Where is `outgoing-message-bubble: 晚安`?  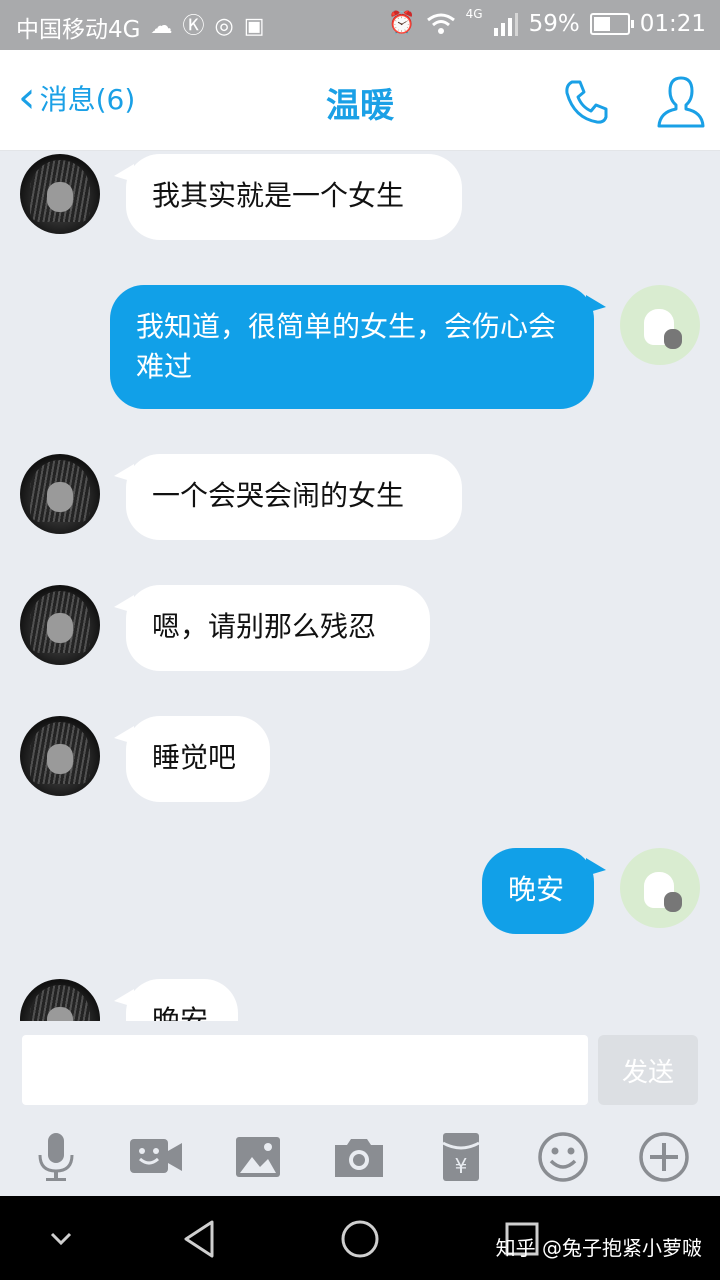
outgoing-message-bubble: 晚安 is located at coordinates (544, 891).